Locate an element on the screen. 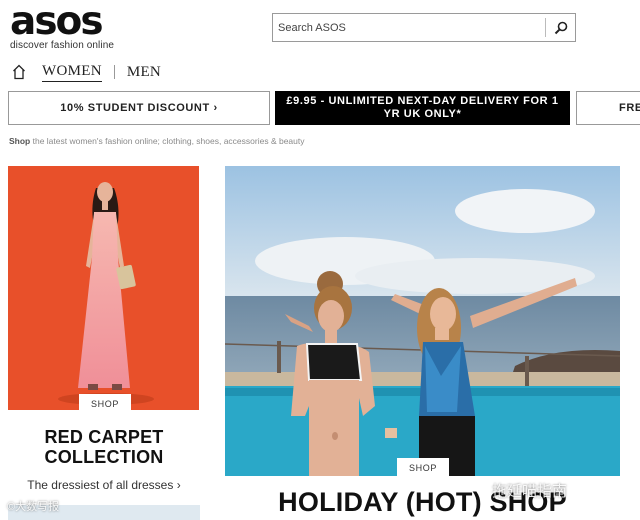  red-carpet-subtitle-link: The dressiest of all dresses › is located at coordinates (104, 485).